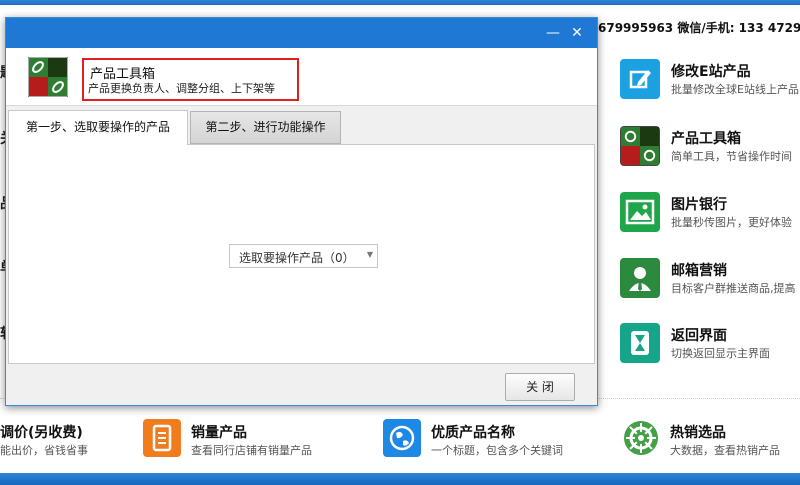 The height and width of the screenshot is (485, 800). Describe the element at coordinates (219, 433) in the screenshot. I see `feature-title: 销量产品` at that location.